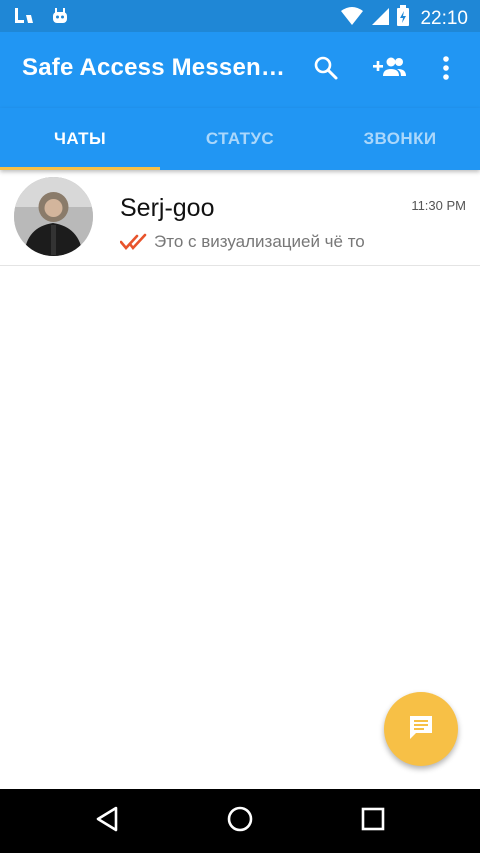 Image resolution: width=480 pixels, height=853 pixels. I want to click on more-vert-icon, so click(446, 70).